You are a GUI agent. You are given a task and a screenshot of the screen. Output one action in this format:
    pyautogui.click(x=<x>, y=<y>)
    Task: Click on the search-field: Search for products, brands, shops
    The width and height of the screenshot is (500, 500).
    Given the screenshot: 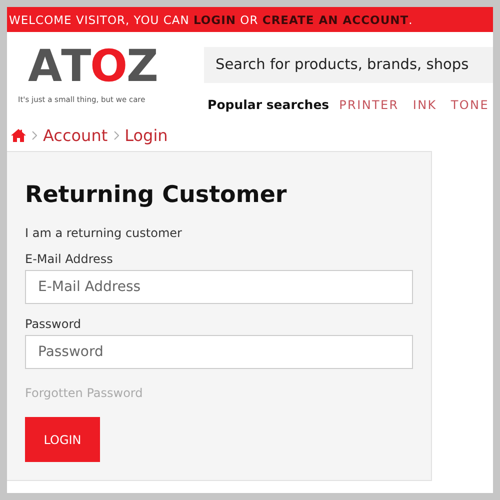 What is the action you would take?
    pyautogui.click(x=348, y=65)
    